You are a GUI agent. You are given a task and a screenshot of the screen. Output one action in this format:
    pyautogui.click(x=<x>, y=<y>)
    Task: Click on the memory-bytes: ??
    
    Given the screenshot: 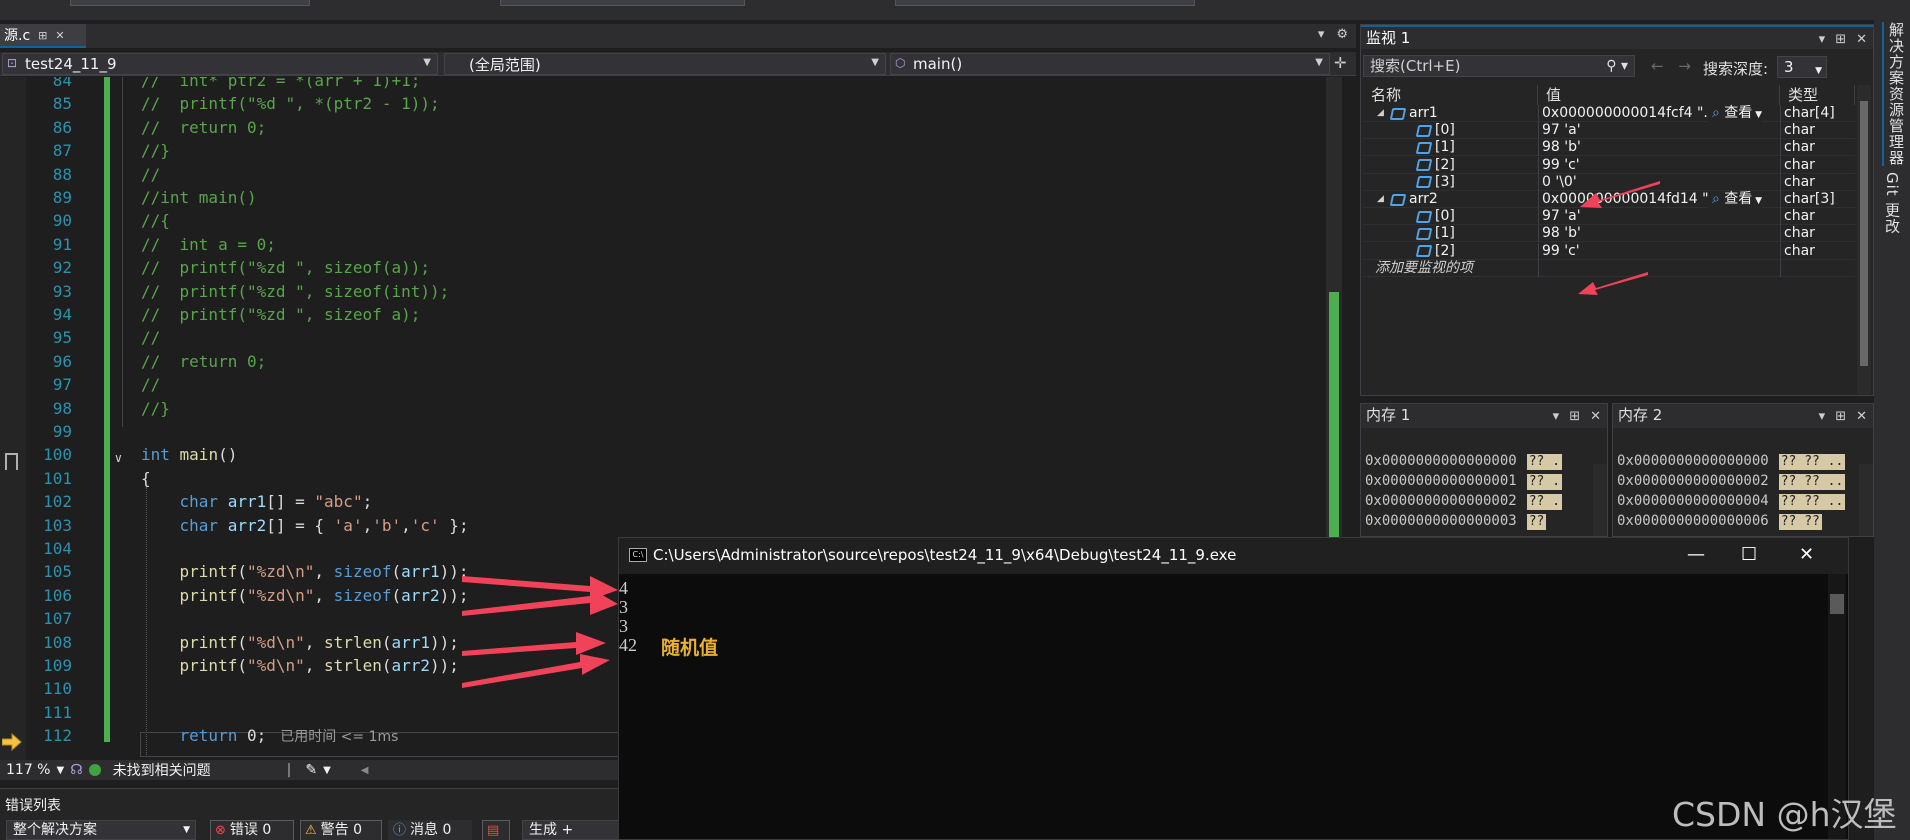 What is the action you would take?
    pyautogui.click(x=1536, y=522)
    